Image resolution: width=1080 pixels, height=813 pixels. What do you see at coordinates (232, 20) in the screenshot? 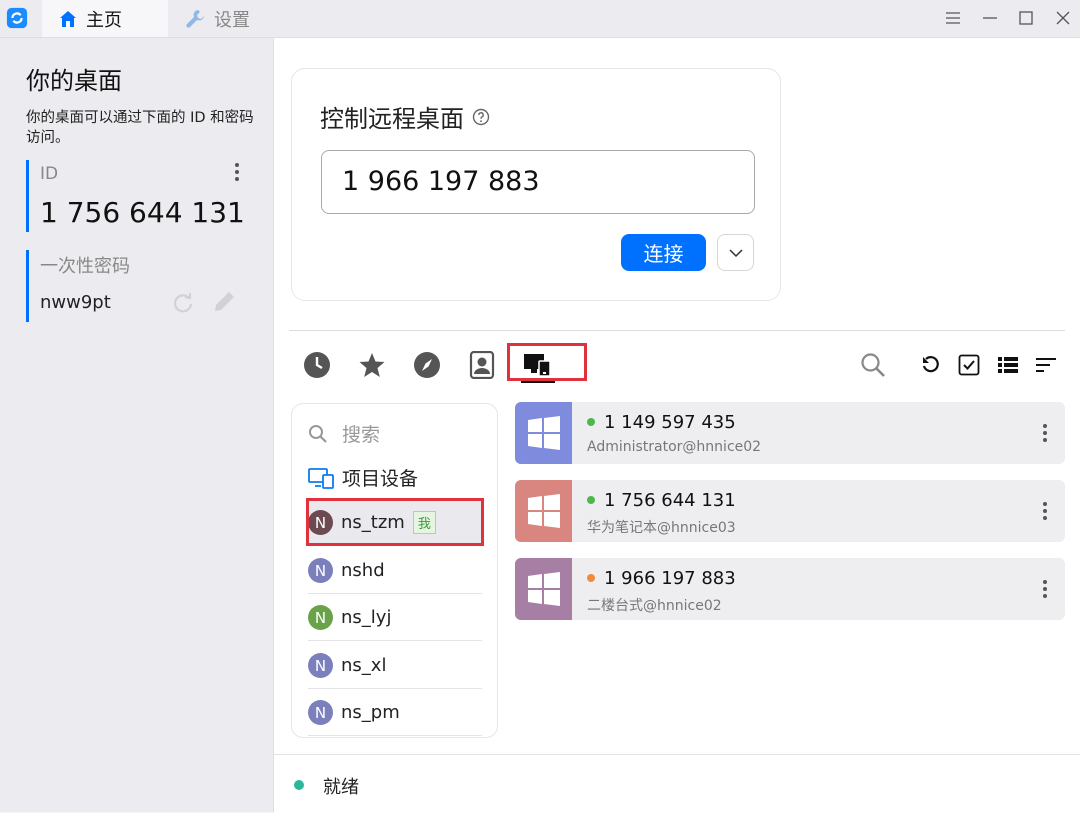
I see `tab-settings-label: 设置` at bounding box center [232, 20].